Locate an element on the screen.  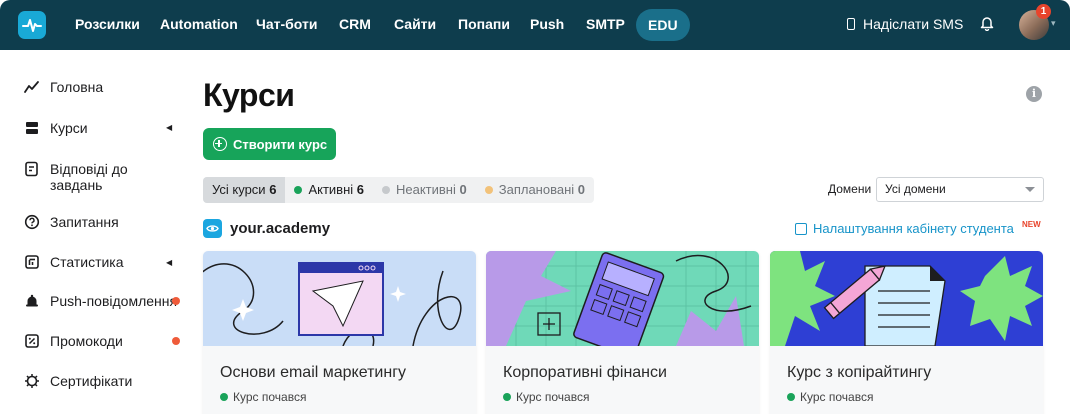
plus-circle-icon is located at coordinates (220, 144).